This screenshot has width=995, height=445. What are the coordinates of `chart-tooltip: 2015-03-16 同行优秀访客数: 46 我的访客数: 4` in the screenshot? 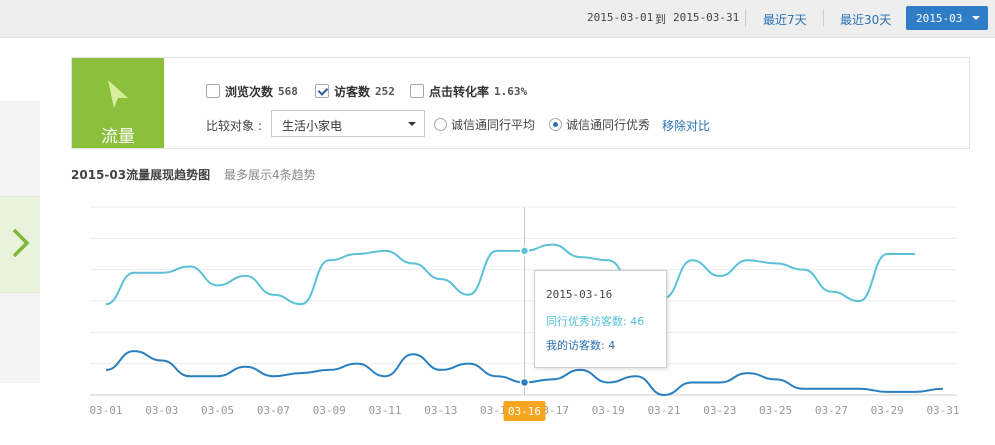 It's located at (600, 319).